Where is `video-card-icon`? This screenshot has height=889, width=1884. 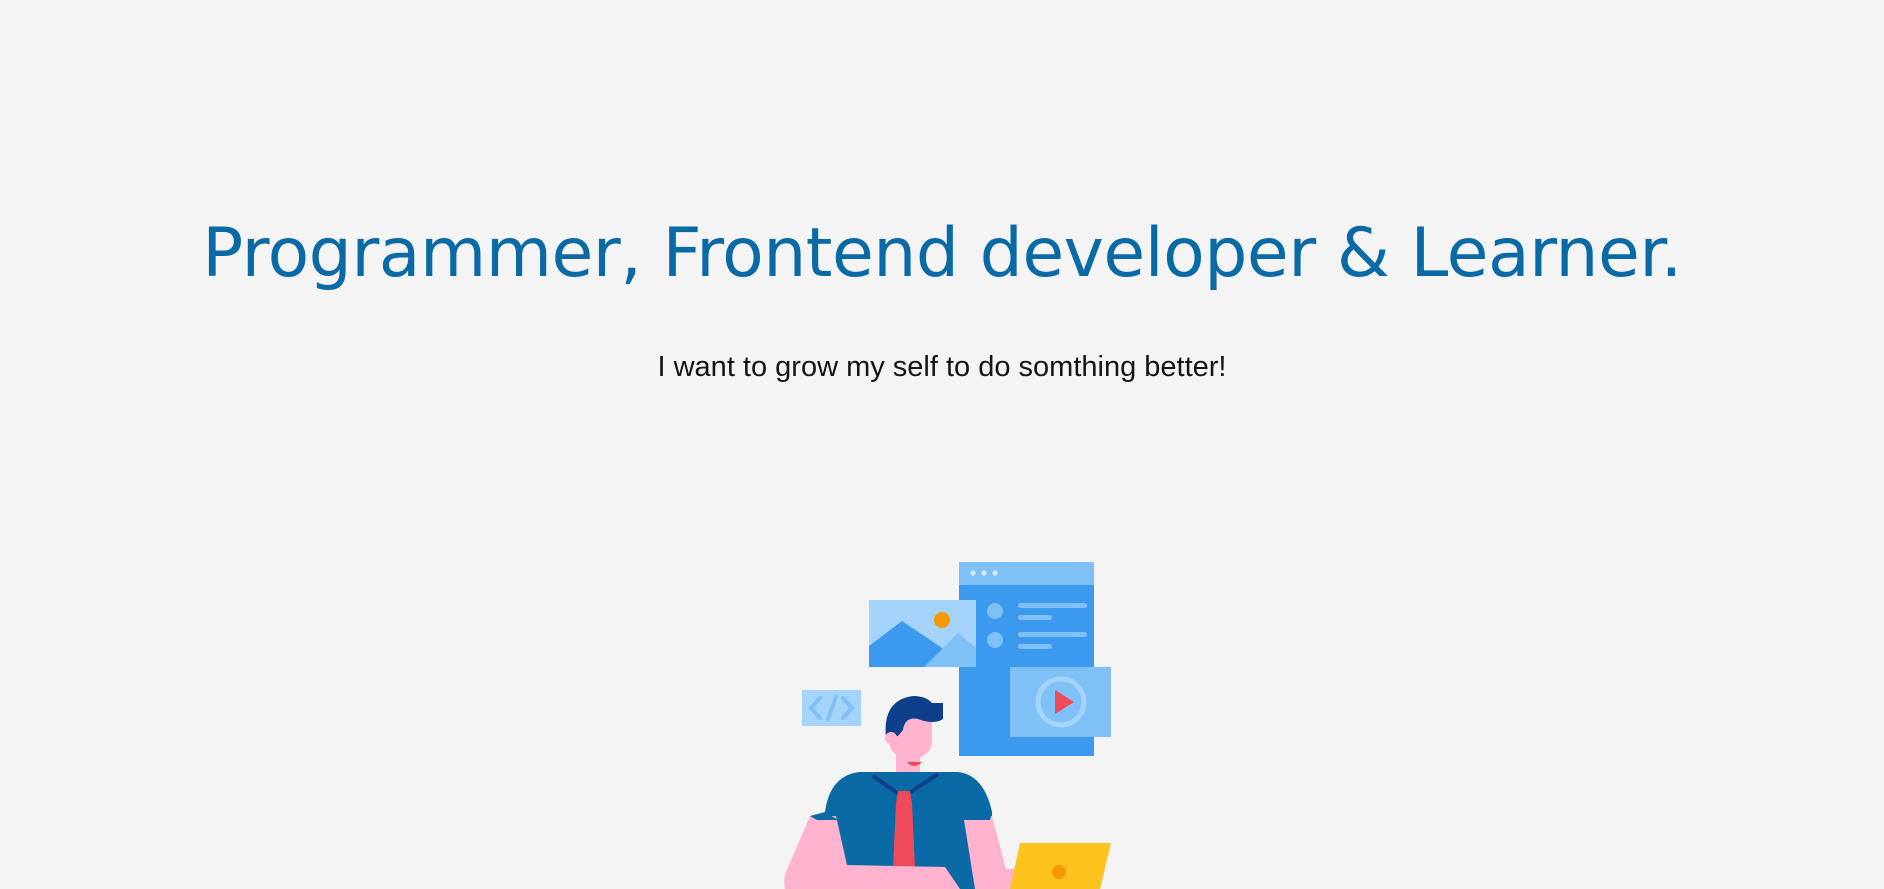
video-card-icon is located at coordinates (1060, 702).